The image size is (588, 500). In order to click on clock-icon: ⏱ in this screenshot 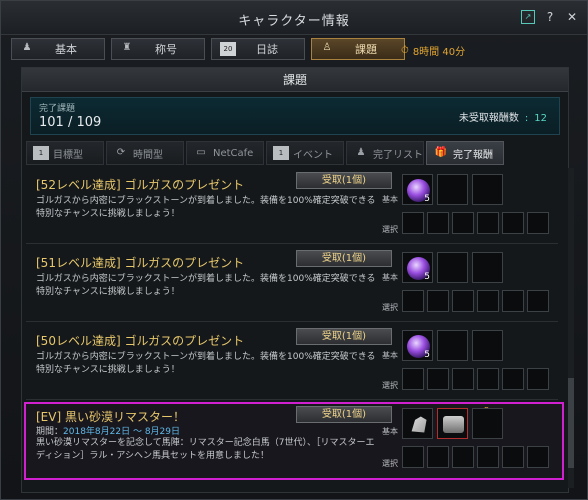, I will do `click(405, 50)`.